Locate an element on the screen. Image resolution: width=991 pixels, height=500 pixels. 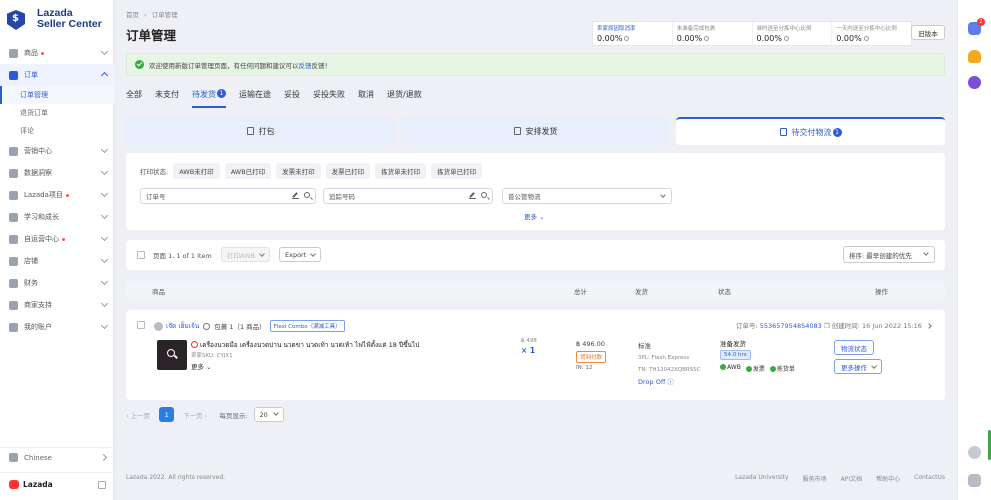
awb-printed: AWB is located at coordinates (730, 368).